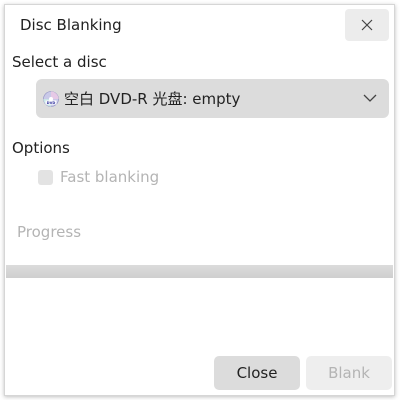 The width and height of the screenshot is (400, 400). Describe the element at coordinates (110, 177) in the screenshot. I see `fast-blanking-label: Fast blanking` at that location.